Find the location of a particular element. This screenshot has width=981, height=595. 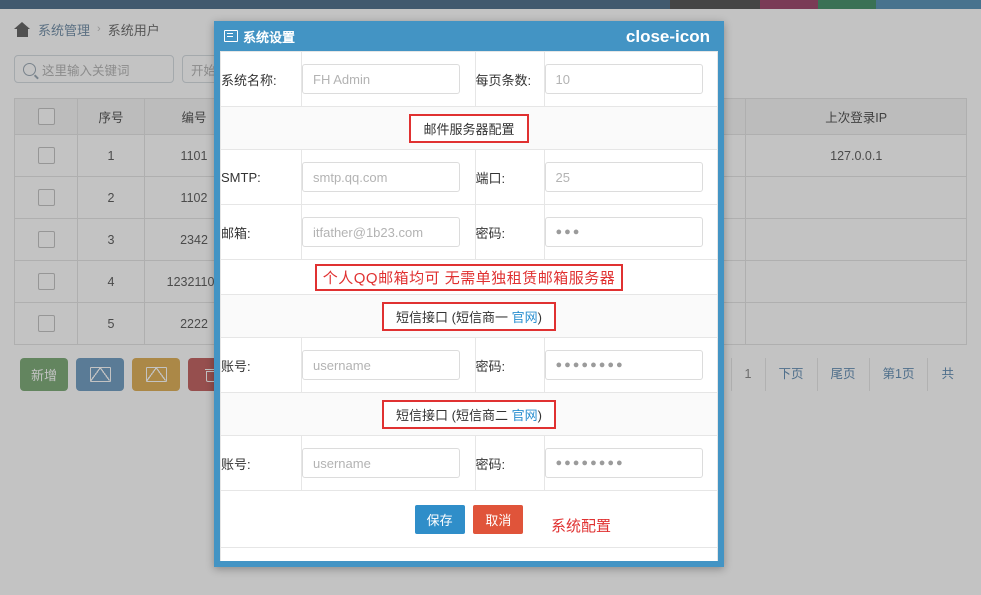

window-icon is located at coordinates (231, 36).